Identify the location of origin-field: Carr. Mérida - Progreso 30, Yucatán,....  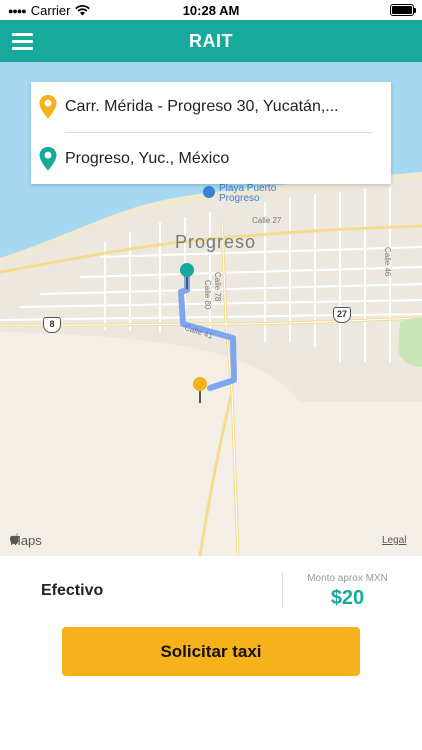
(211, 107).